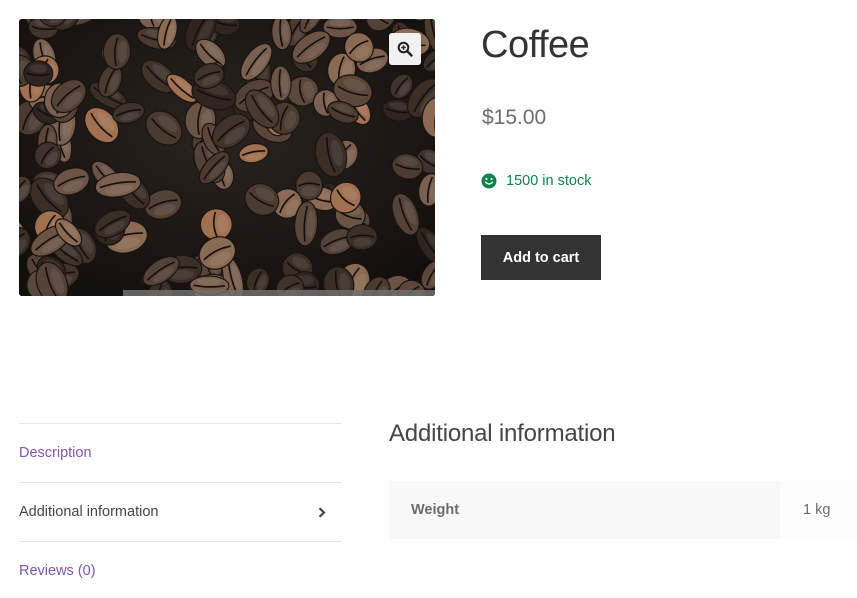 The image size is (857, 598). I want to click on zoom-button, so click(405, 49).